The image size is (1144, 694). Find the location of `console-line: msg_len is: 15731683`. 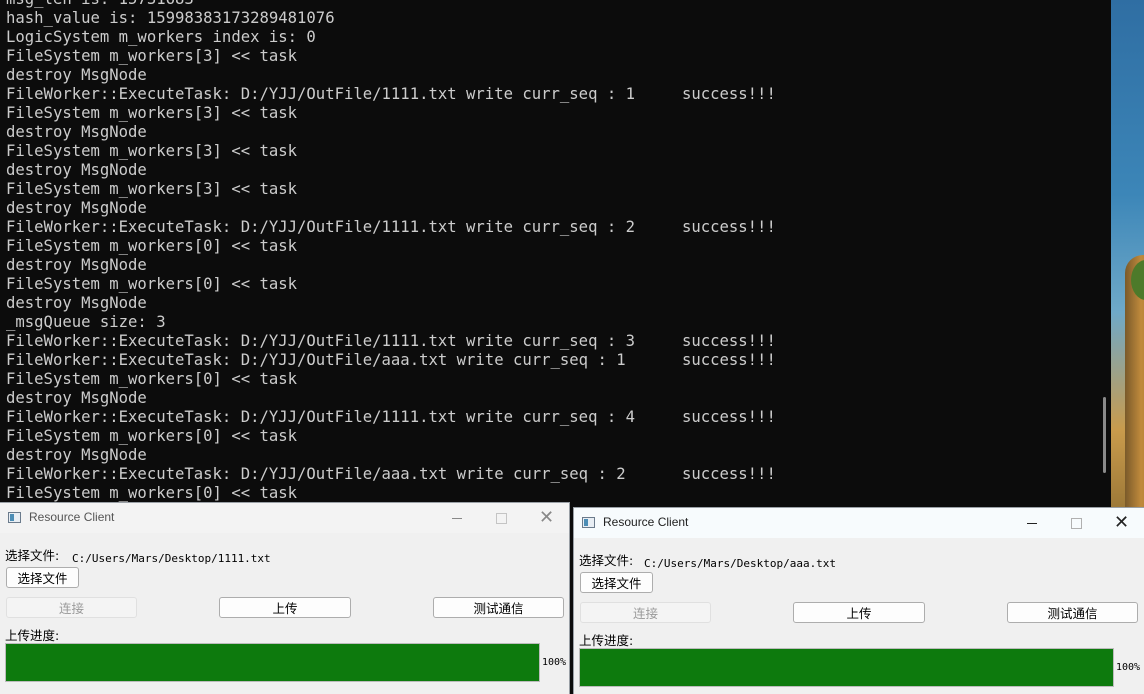

console-line: msg_len is: 15731683 is located at coordinates (558, 4).